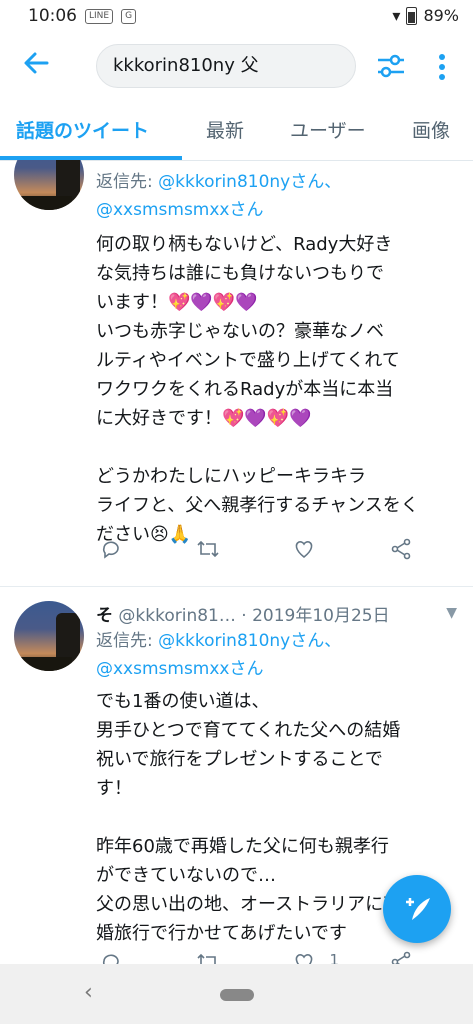 The width and height of the screenshot is (473, 1024). Describe the element at coordinates (256, 957) in the screenshot. I see `tweet-actions: 1` at that location.